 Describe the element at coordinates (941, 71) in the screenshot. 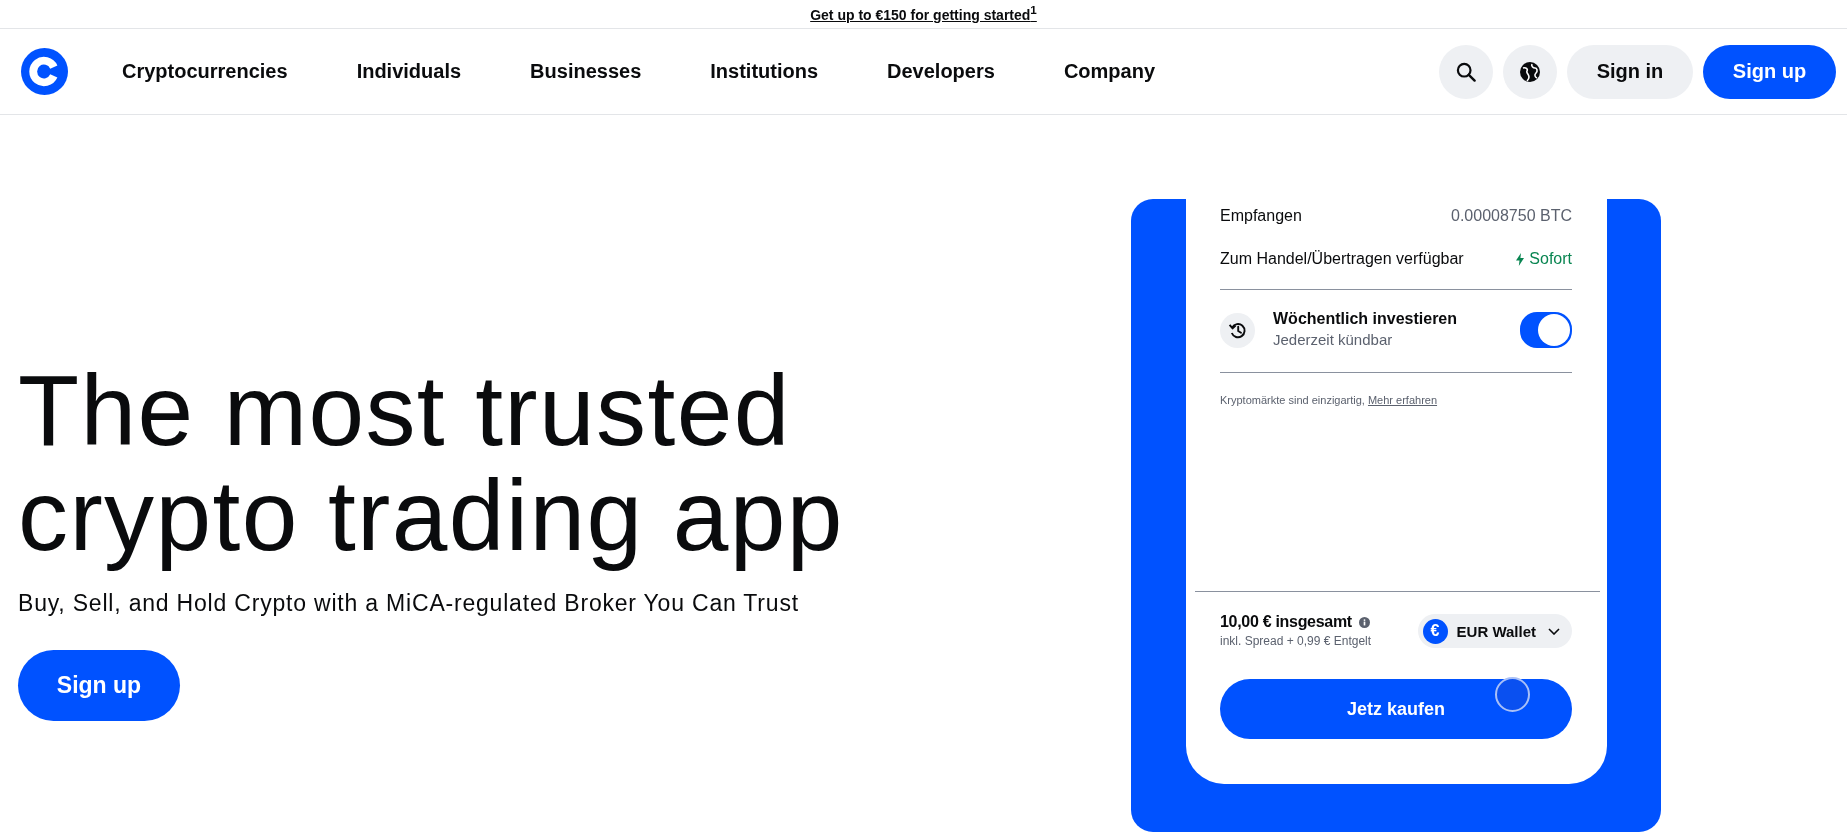

I see `nav-link: Developers` at that location.